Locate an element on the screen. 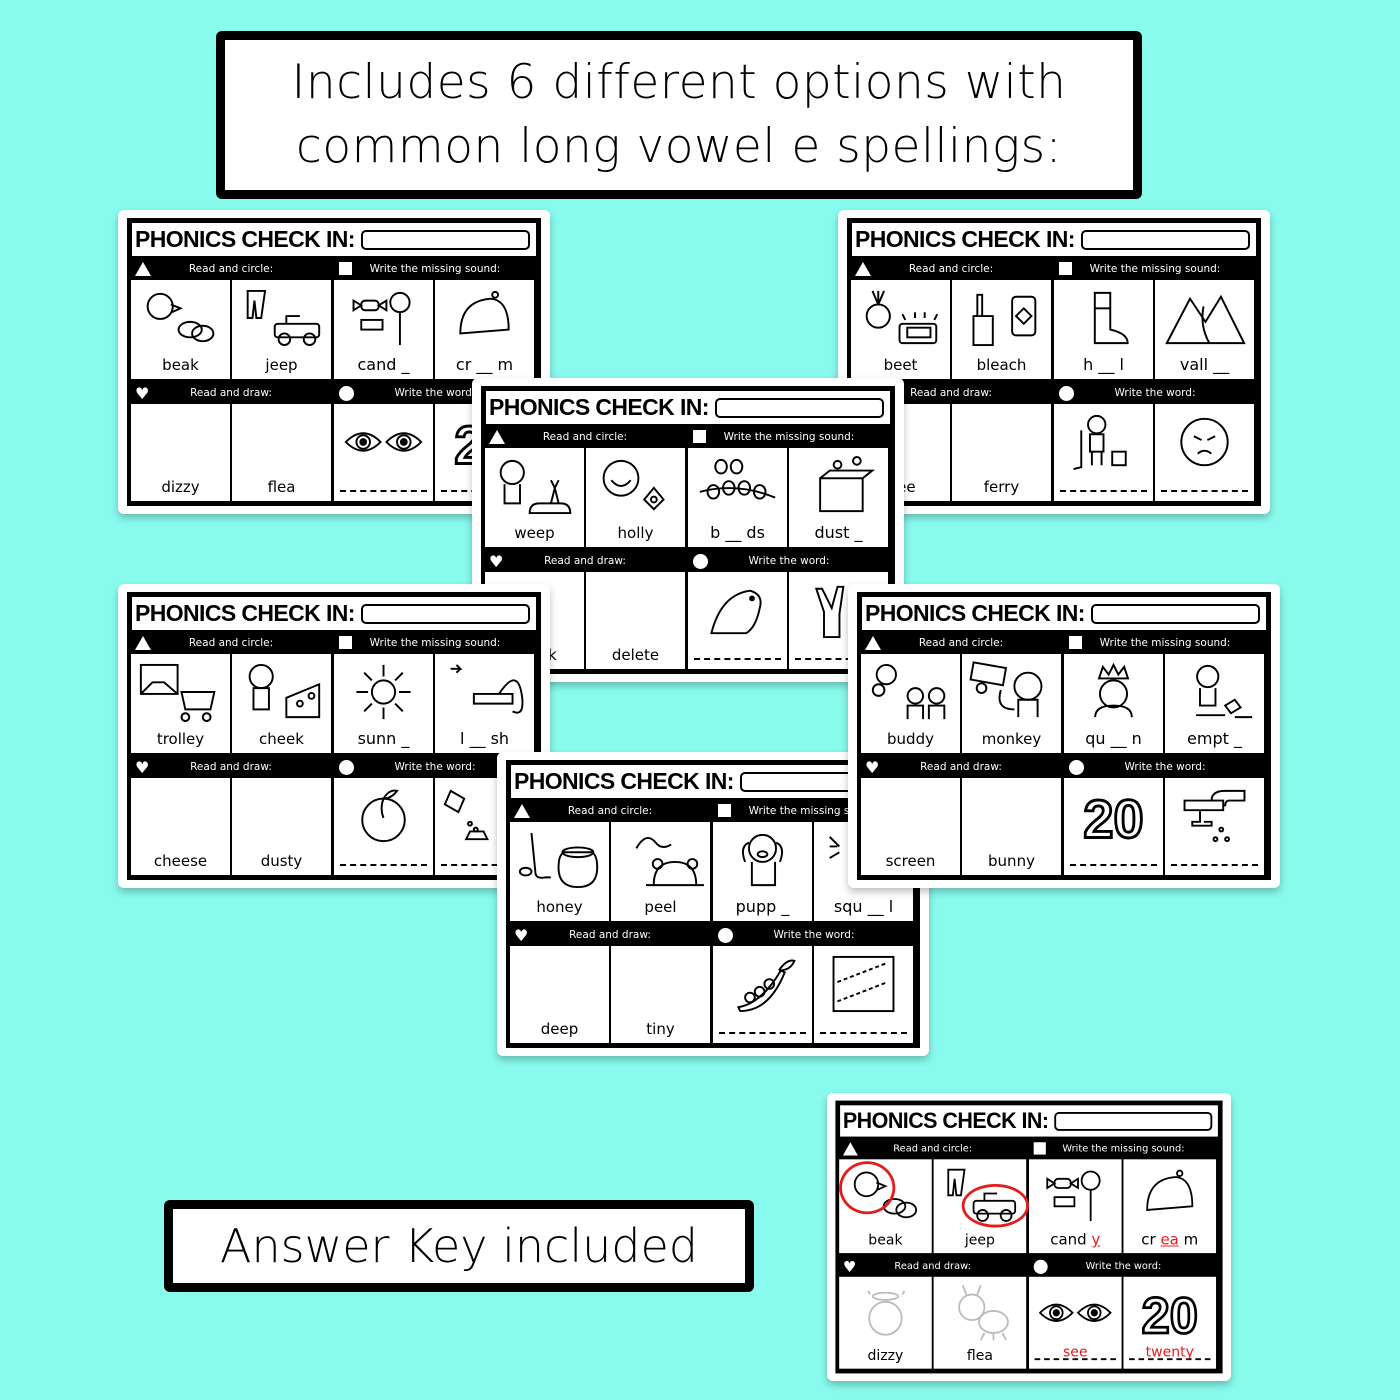 The height and width of the screenshot is (1400, 1400). read-draw-card: delete is located at coordinates (635, 620).